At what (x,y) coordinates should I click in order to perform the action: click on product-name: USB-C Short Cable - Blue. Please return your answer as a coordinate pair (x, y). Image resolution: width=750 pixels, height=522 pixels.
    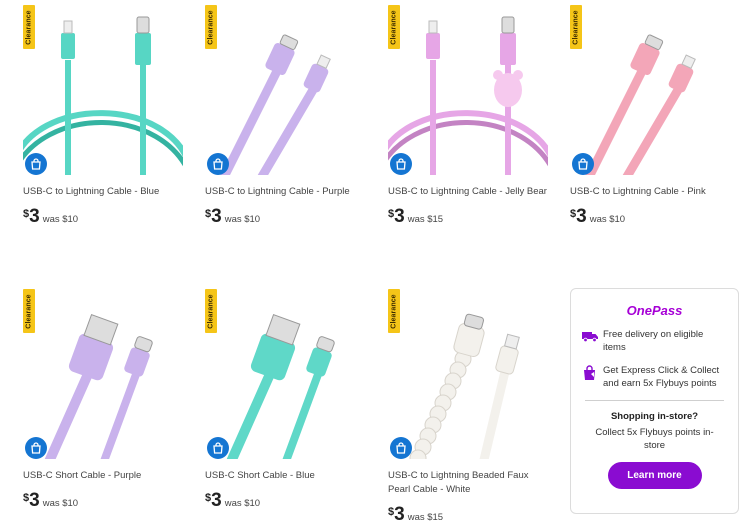
    Looking at the image, I should click on (285, 476).